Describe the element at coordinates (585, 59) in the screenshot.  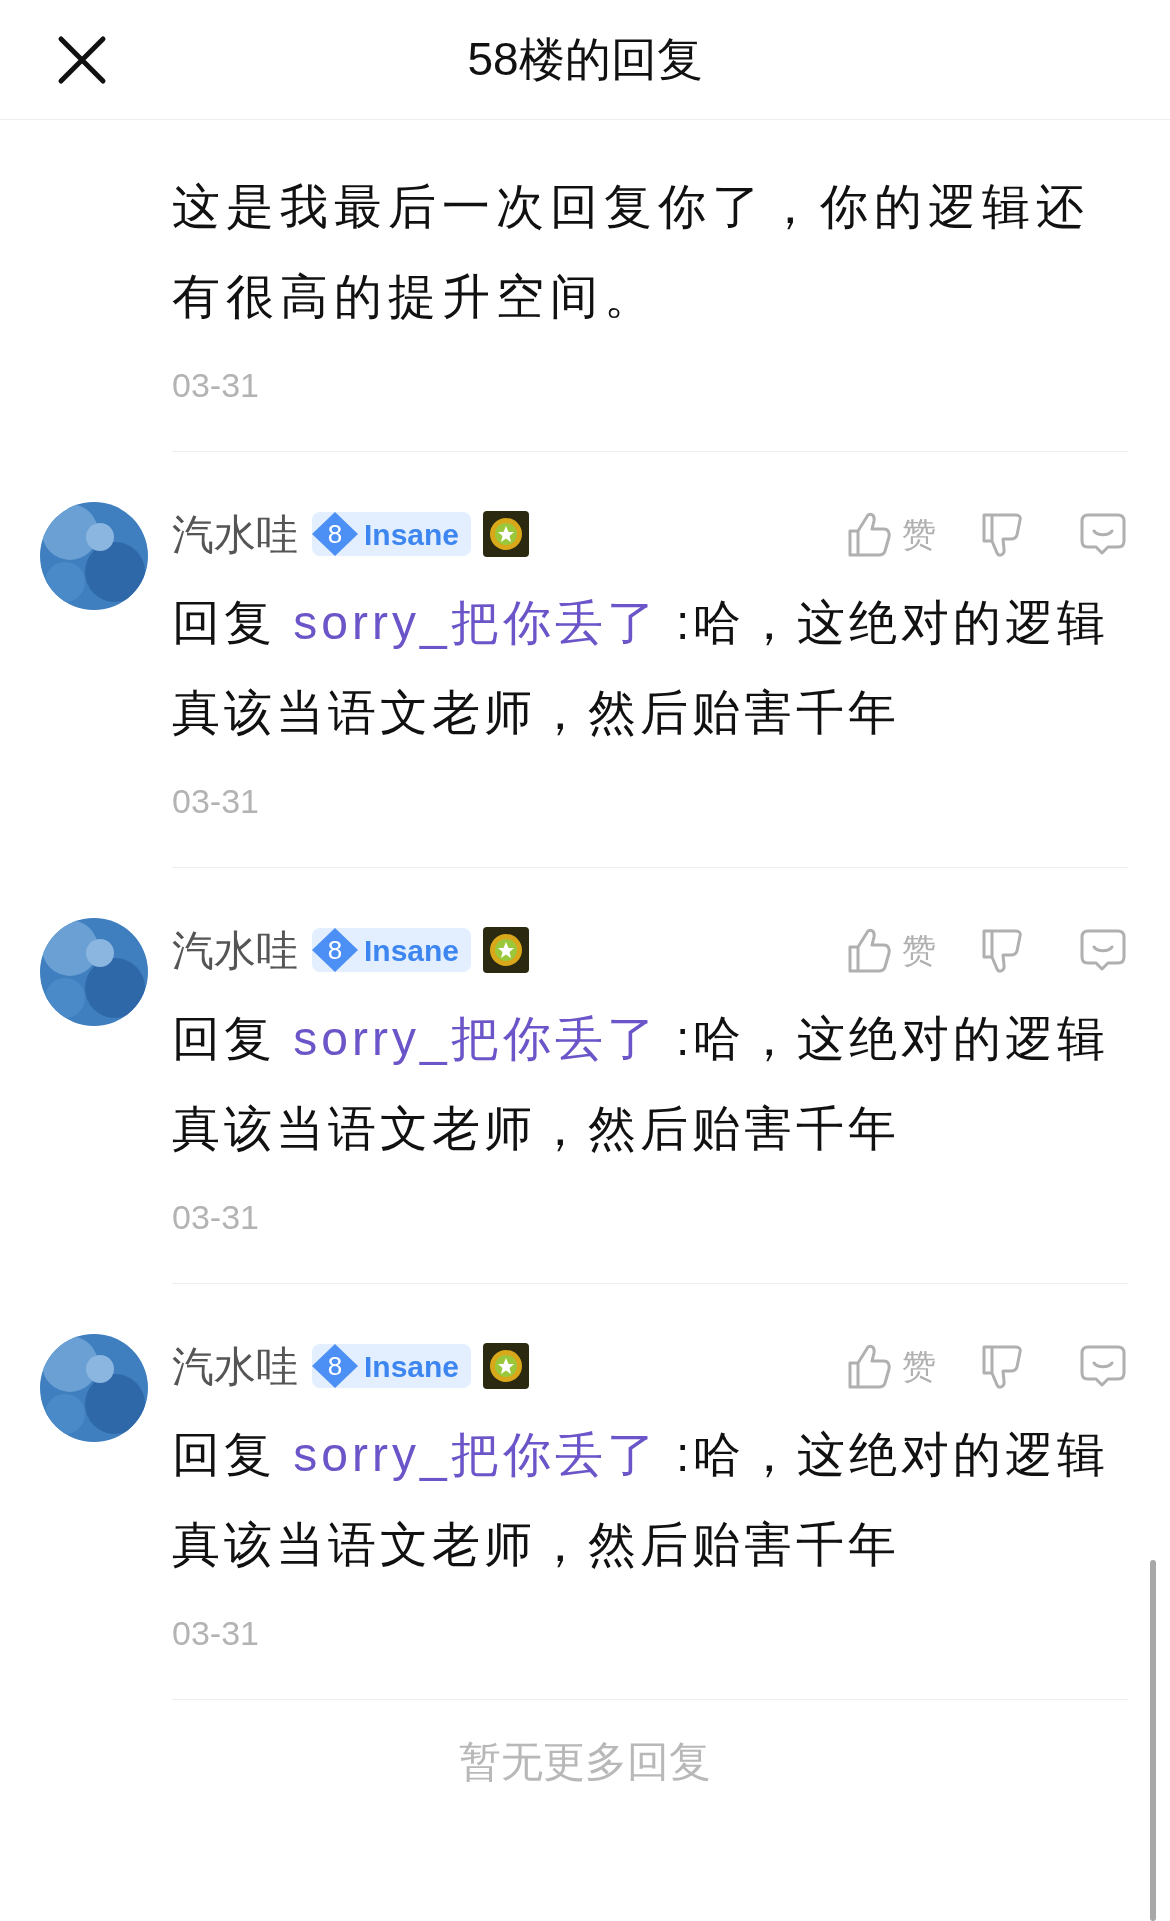
I see `header-title: 58楼的回复` at that location.